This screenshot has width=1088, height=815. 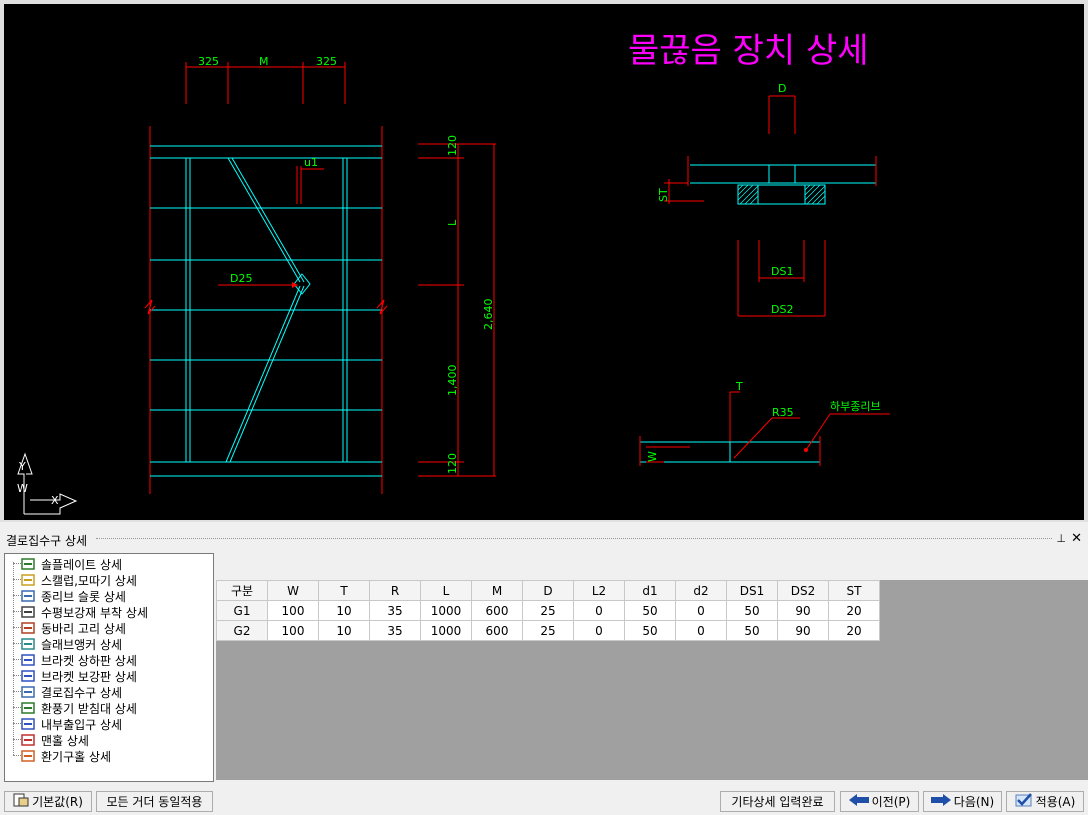 What do you see at coordinates (879, 801) in the screenshot?
I see `prev-button: 이전(P)` at bounding box center [879, 801].